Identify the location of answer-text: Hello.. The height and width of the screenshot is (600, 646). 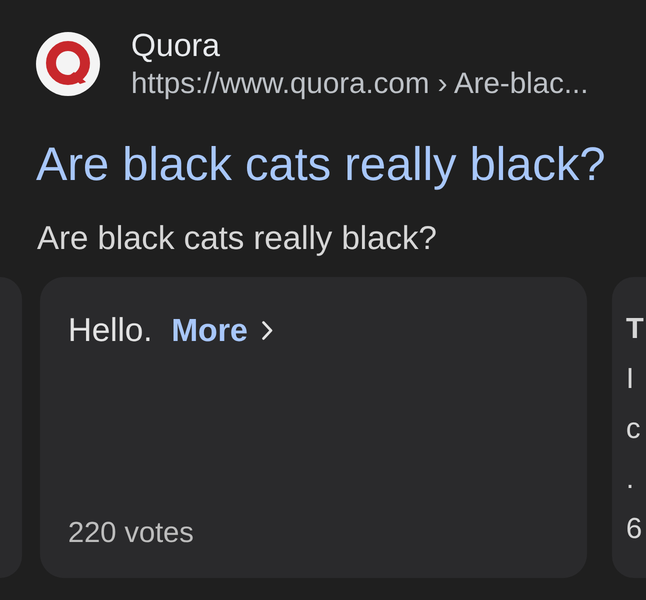
(110, 330).